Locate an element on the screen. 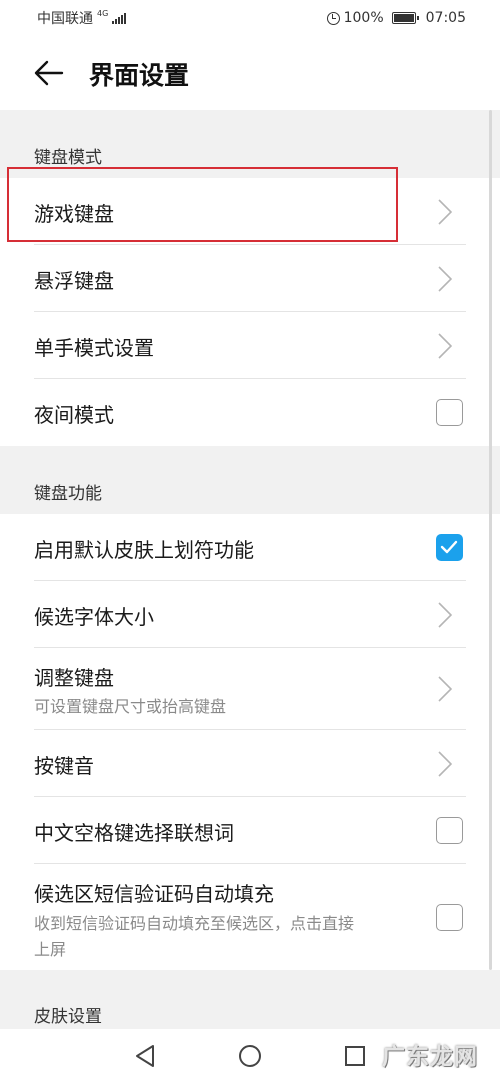 The width and height of the screenshot is (500, 1083). status-left: 中国联通 4G is located at coordinates (82, 18).